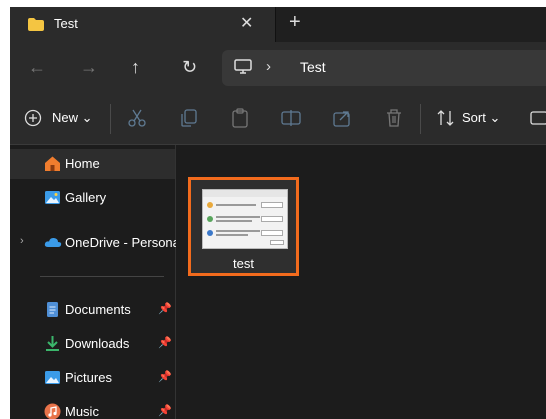 This screenshot has width=546, height=419. Describe the element at coordinates (88, 377) in the screenshot. I see `sidebar-item-label: Pictures` at that location.